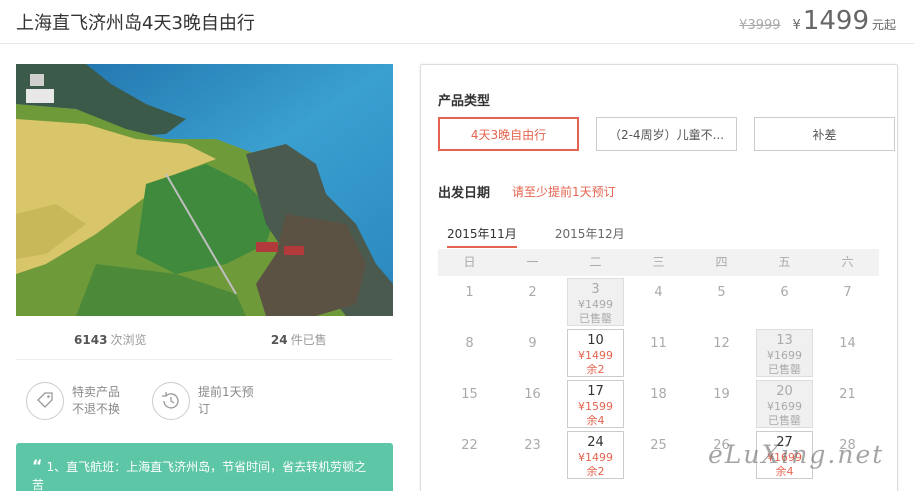 This screenshot has width=914, height=491. Describe the element at coordinates (721, 262) in the screenshot. I see `weekday: 四` at that location.